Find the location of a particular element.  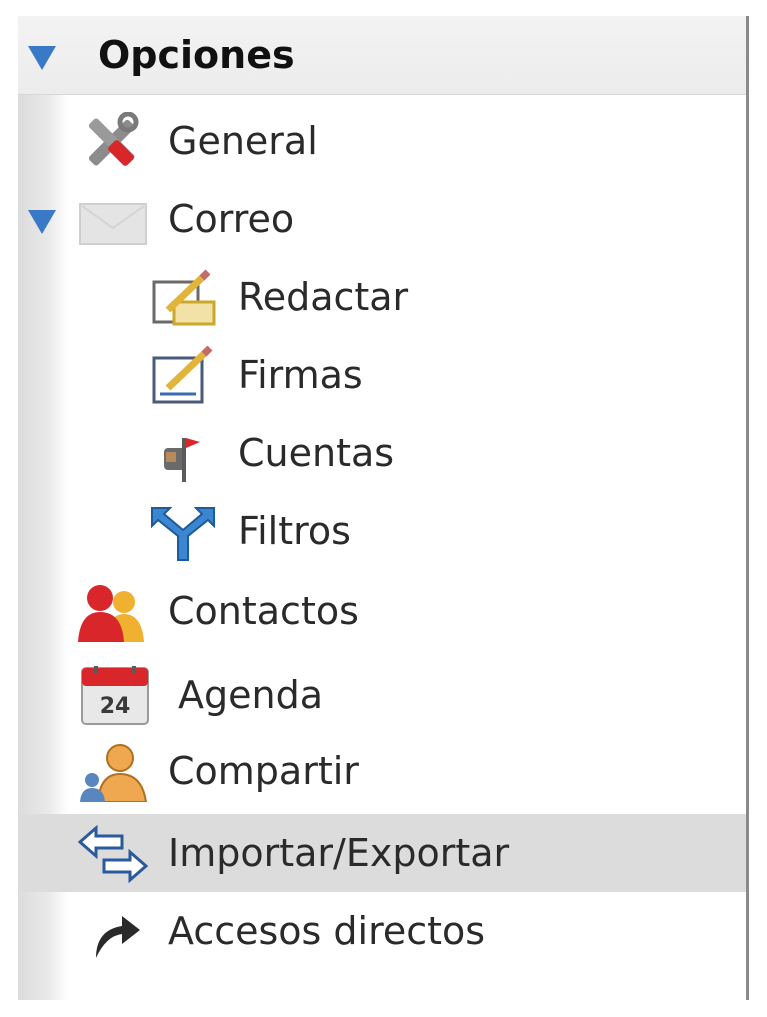

tree-item-label: Contactos is located at coordinates (263, 611).